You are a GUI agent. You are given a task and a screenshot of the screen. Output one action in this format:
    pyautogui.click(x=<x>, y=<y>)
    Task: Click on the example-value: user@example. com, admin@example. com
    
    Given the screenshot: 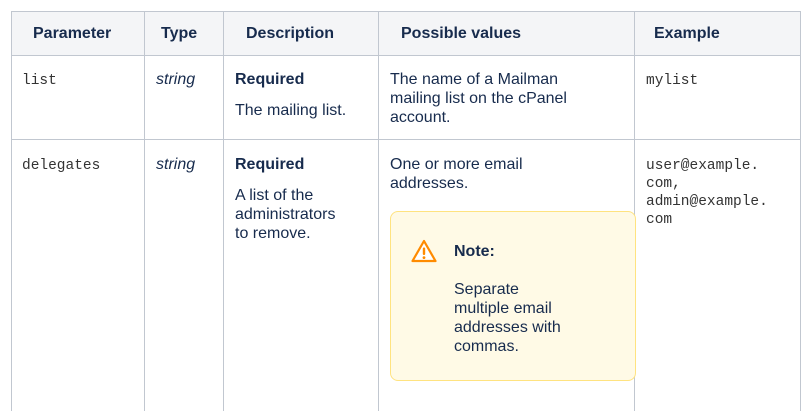 What is the action you would take?
    pyautogui.click(x=707, y=193)
    